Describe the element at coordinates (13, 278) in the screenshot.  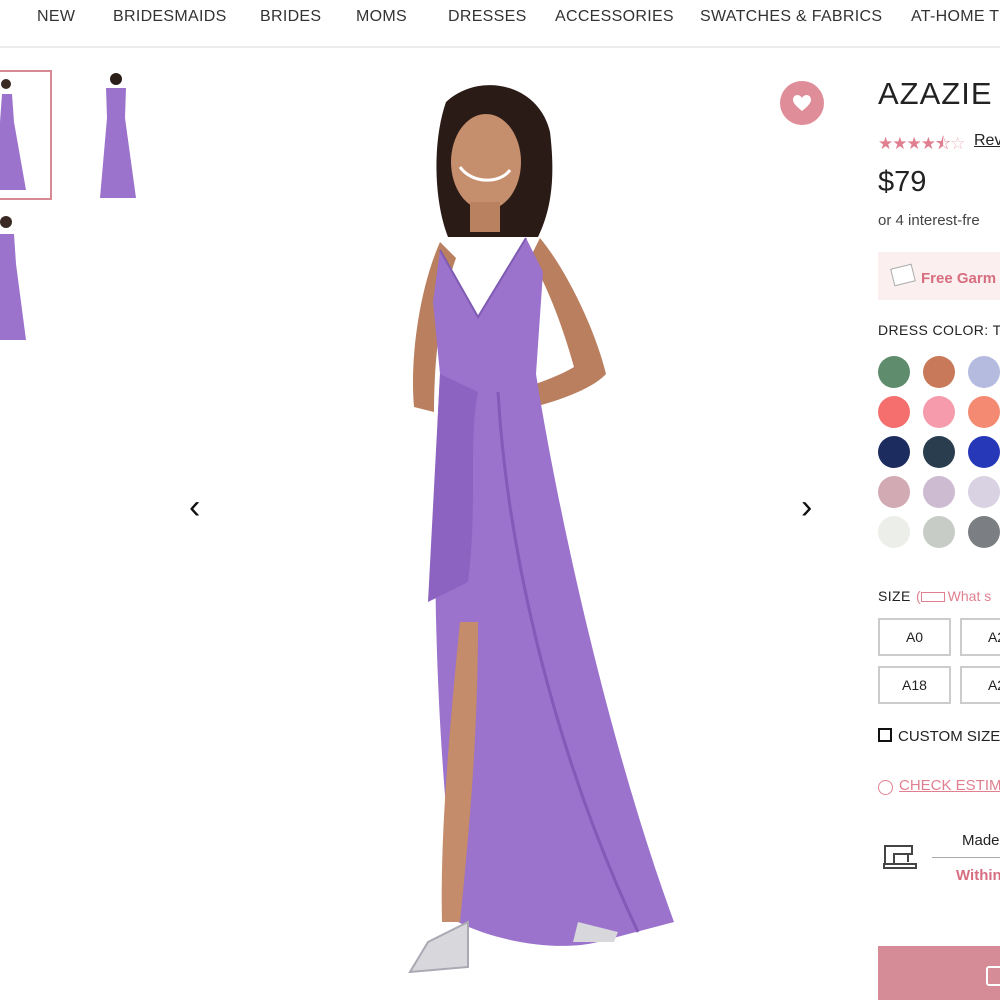
I see `dress-side-thumbnail-image` at that location.